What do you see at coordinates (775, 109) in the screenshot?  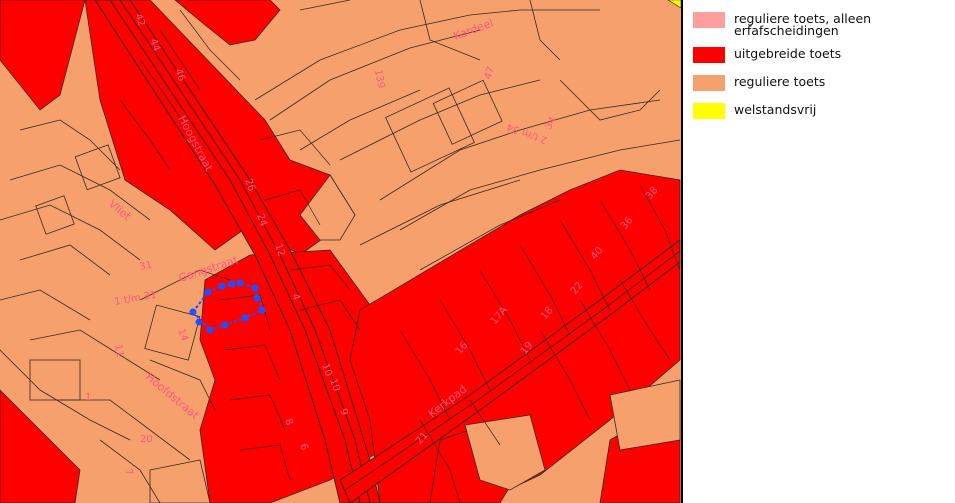 I see `legend-label: welstandsvrij` at bounding box center [775, 109].